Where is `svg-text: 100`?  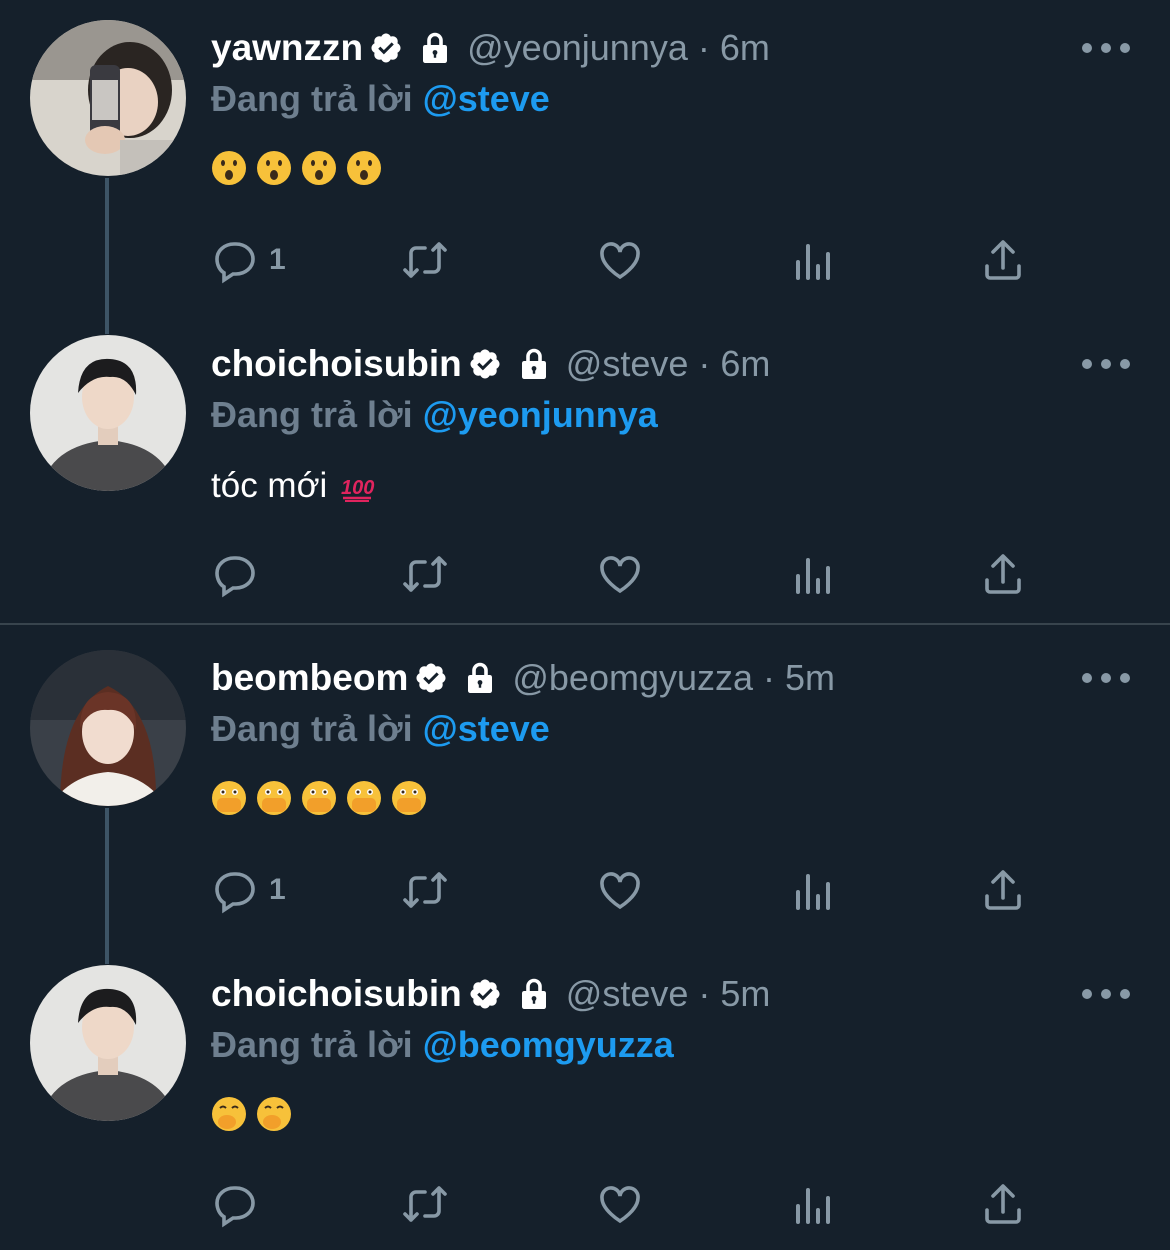 svg-text: 100 is located at coordinates (357, 488).